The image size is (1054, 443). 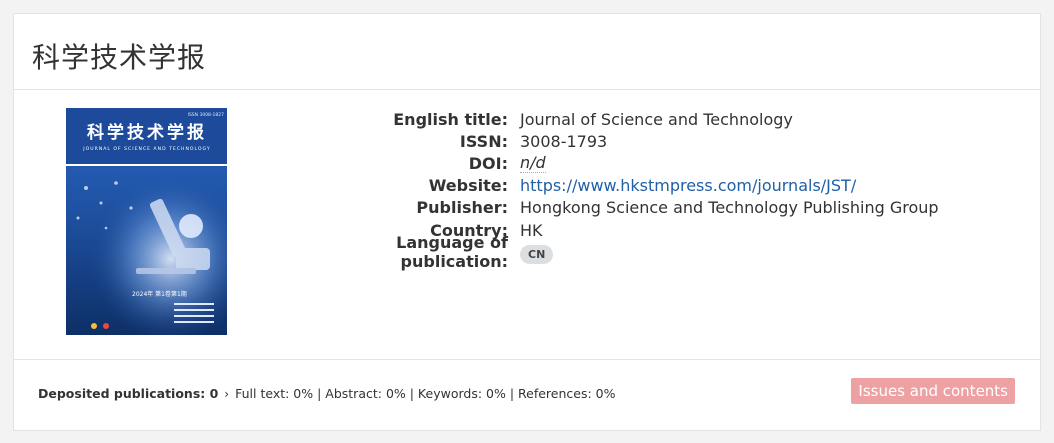 I want to click on meta-row-issn: ISSN: 3008-1793, so click(x=616, y=141).